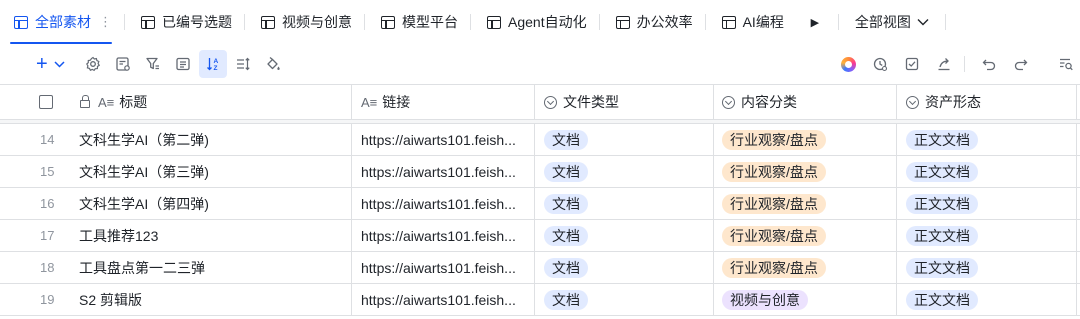 Image resolution: width=1080 pixels, height=319 pixels. What do you see at coordinates (987, 102) in the screenshot?
I see `column-header-asset-form: 资产形态` at bounding box center [987, 102].